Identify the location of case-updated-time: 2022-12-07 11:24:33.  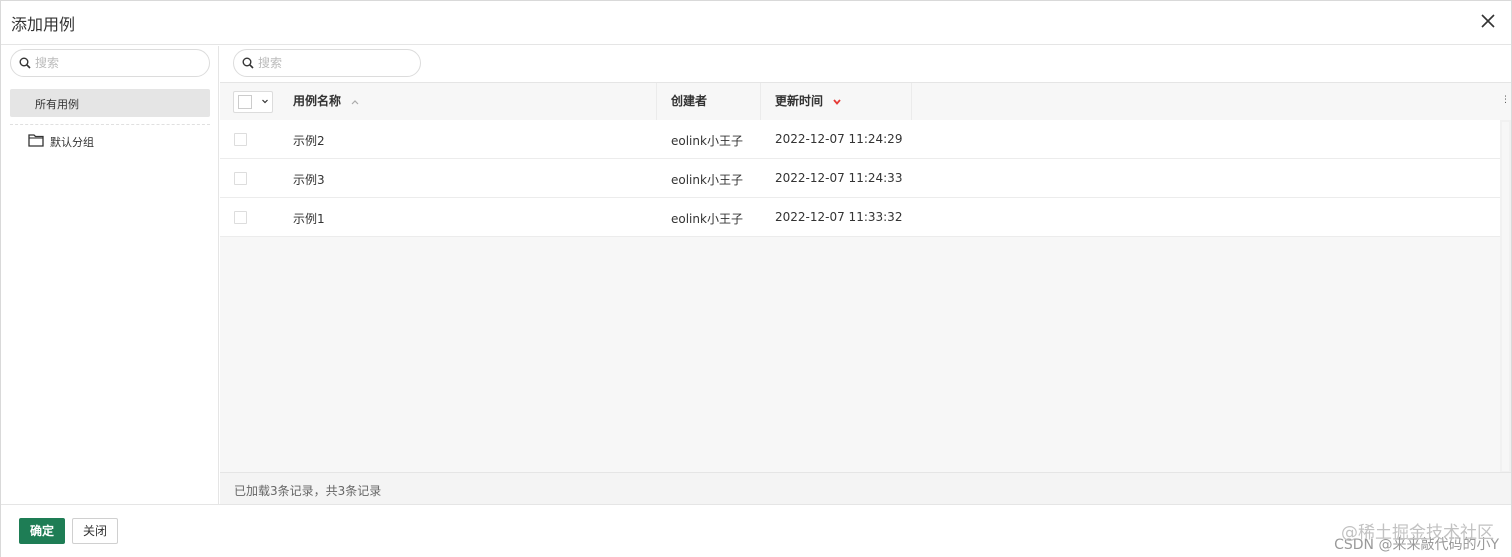
(839, 178).